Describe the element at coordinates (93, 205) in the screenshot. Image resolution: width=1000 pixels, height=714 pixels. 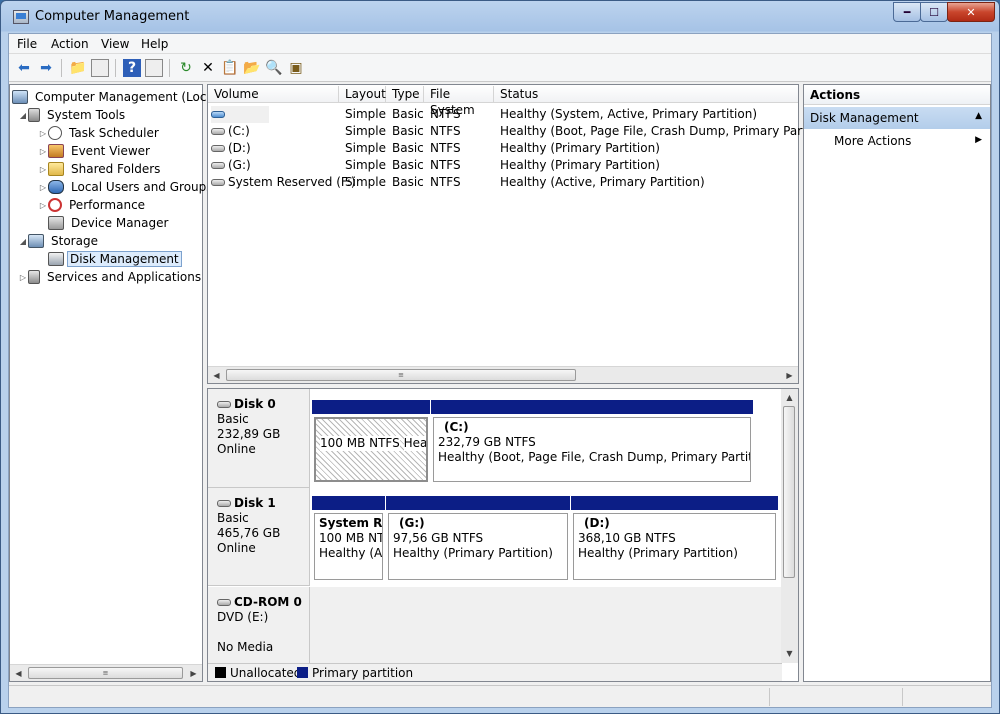
I see `tree-item-performance: ▷ Performance` at that location.